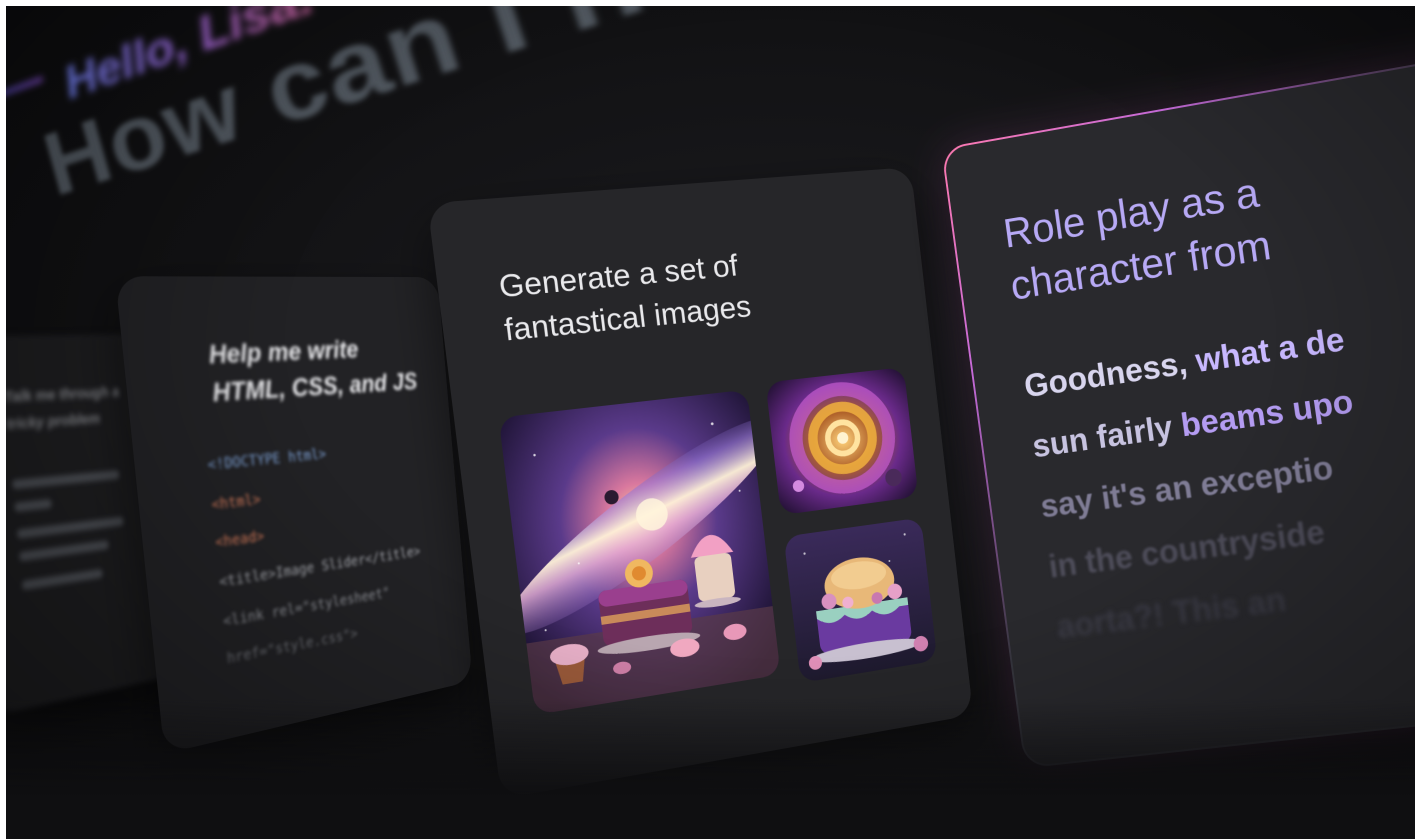 This screenshot has width=1421, height=839. I want to click on code-line: <link rel="stylesheet", so click(306, 608).